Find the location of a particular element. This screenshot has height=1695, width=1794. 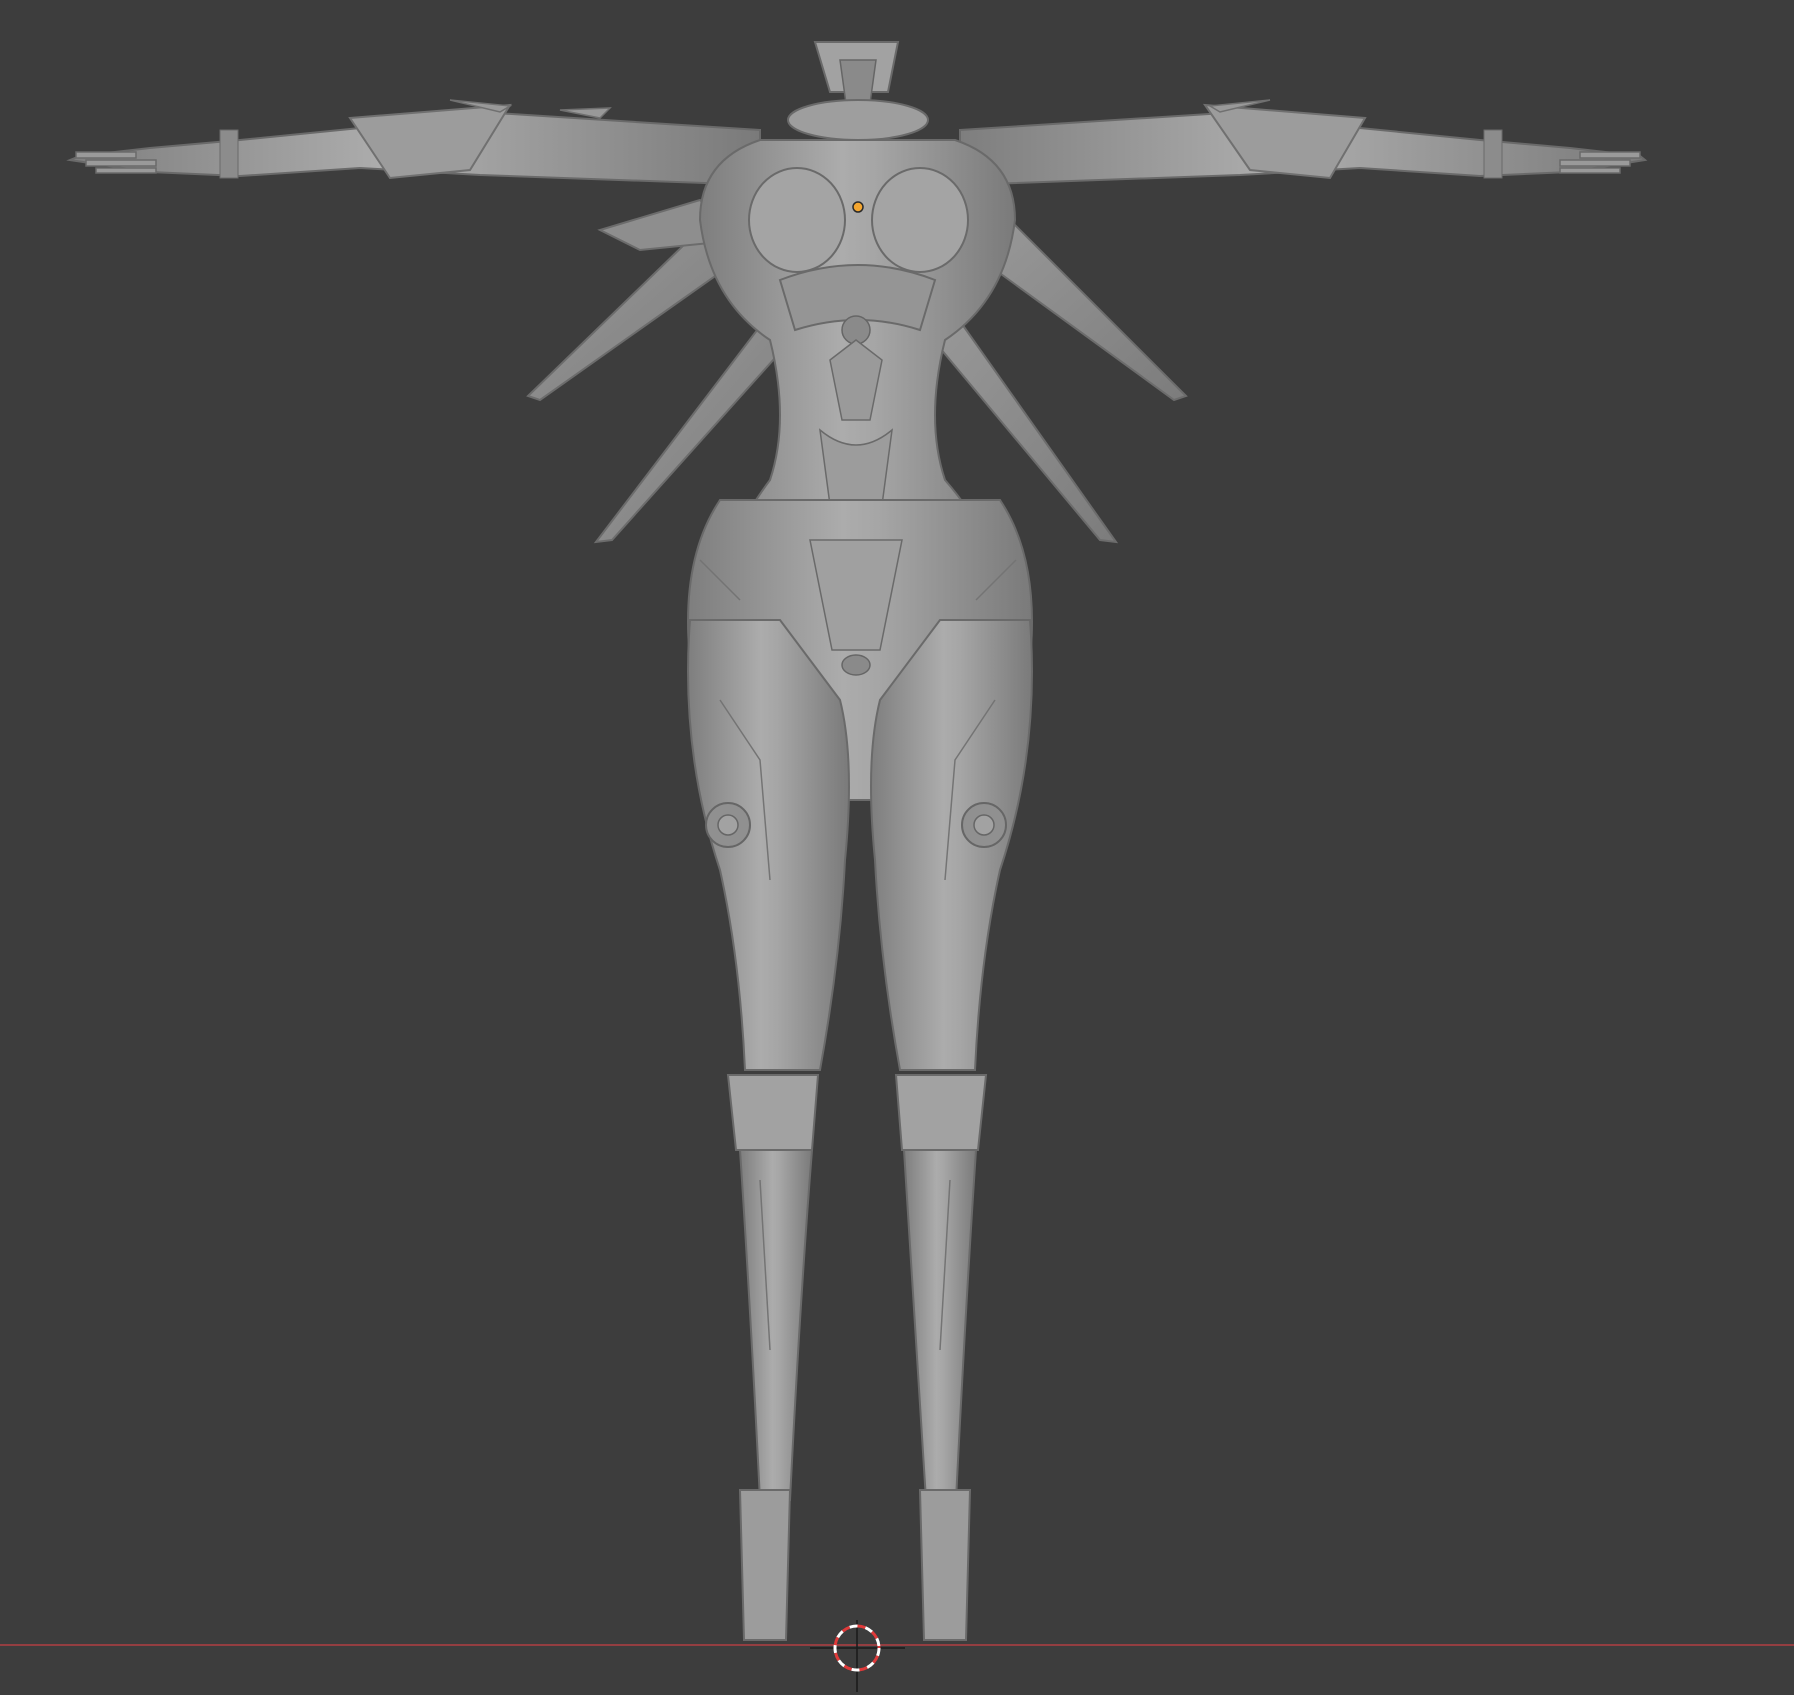

head-crest is located at coordinates (858, 91).